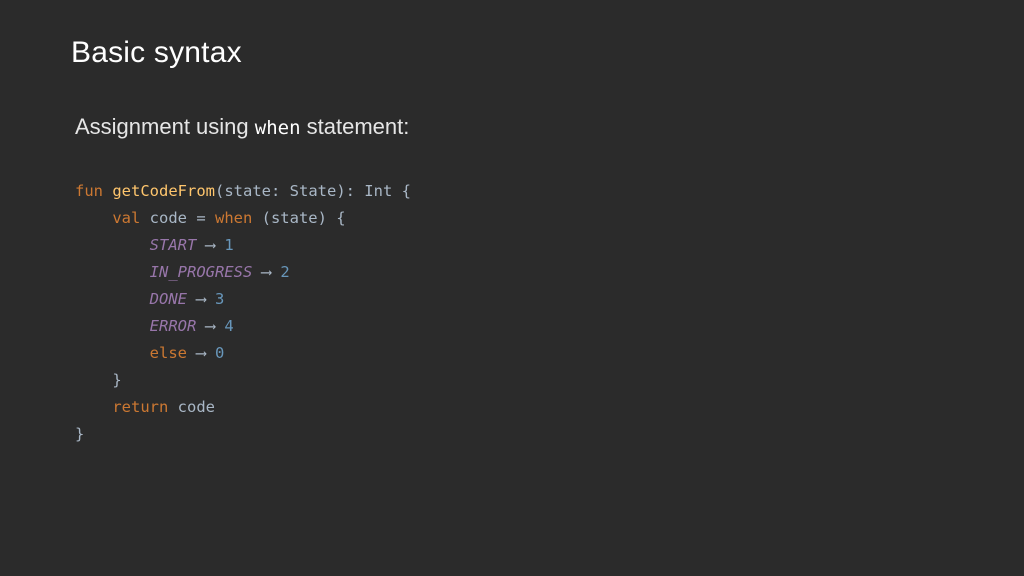 This screenshot has height=576, width=1024. What do you see at coordinates (233, 218) in the screenshot?
I see `keyword-when: when` at bounding box center [233, 218].